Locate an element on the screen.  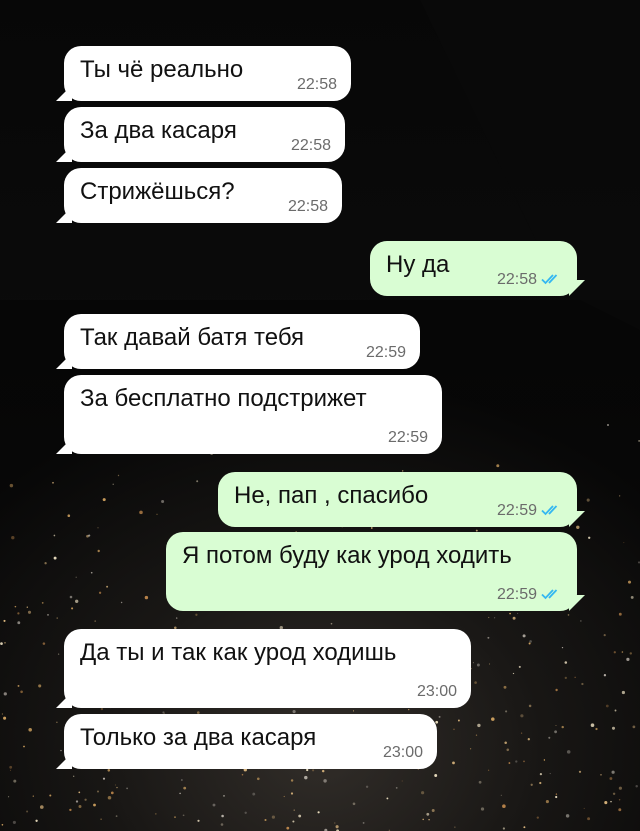
message-text: За два касаря is located at coordinates (158, 130).